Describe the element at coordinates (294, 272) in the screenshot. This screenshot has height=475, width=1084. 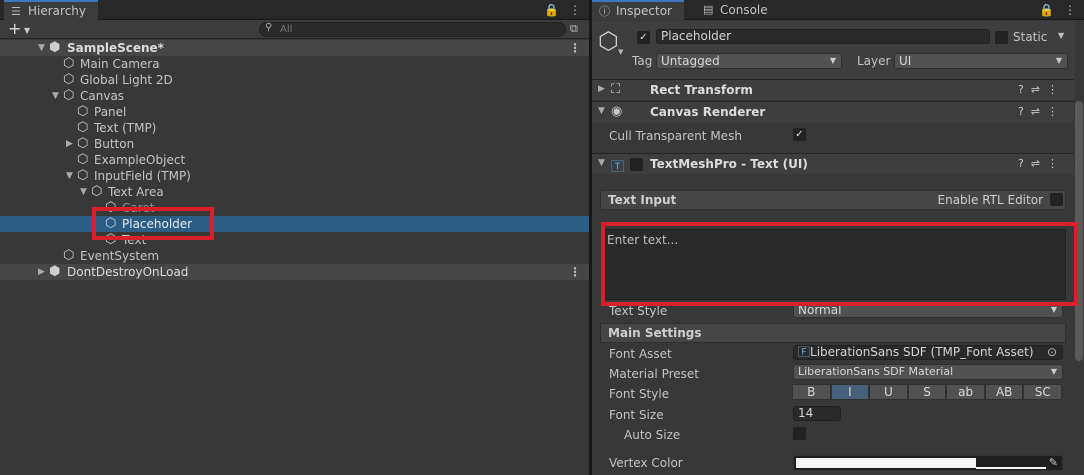
I see `tree-row-dontdestroyonload: ▶ ⬢ DontDestroyOnLoad ⋮` at that location.